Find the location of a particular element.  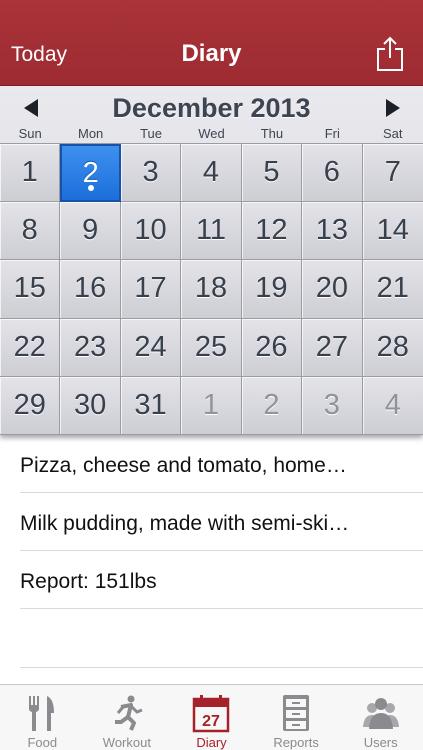

day-cell: 5 is located at coordinates (272, 173).